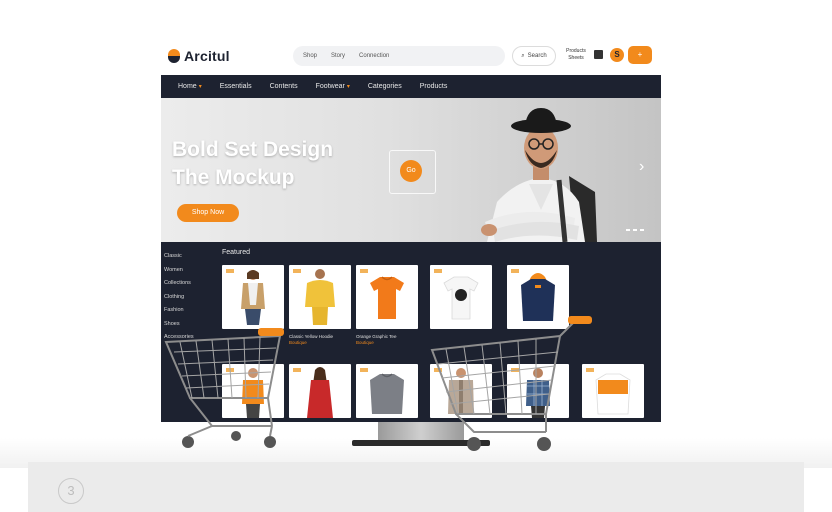  I want to click on sidebar-item: Collections, so click(184, 284).